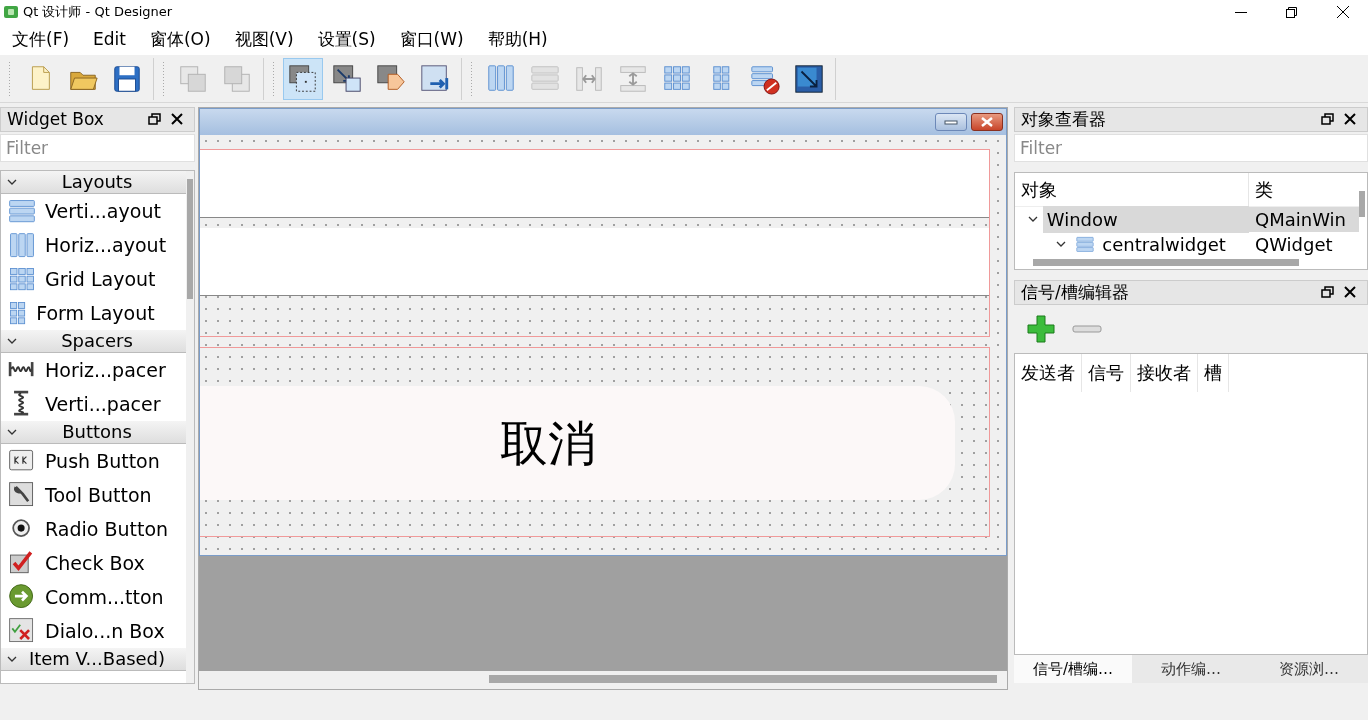  I want to click on category-header: Buttons, so click(93, 432).